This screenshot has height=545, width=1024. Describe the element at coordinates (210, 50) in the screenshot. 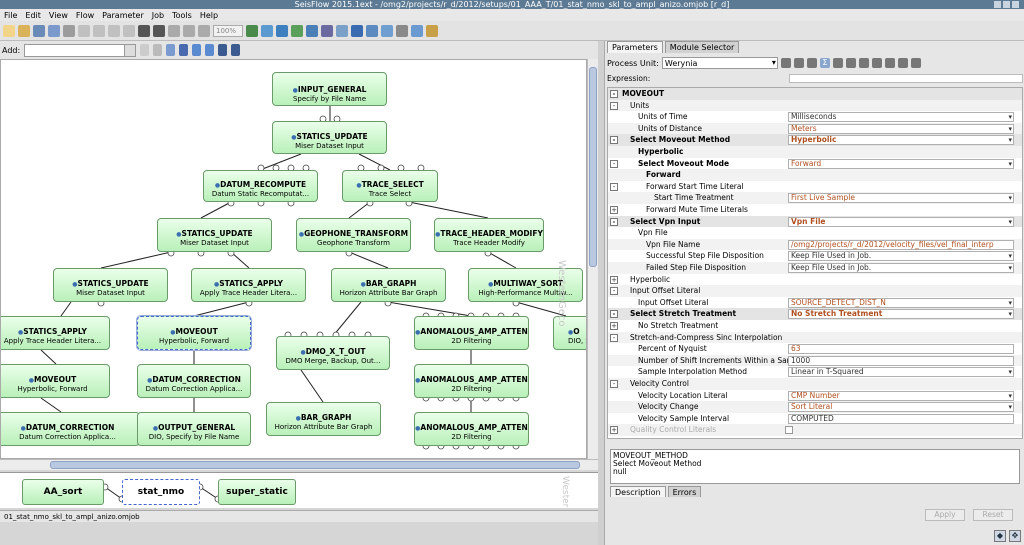

I see `ellipse-icon` at that location.